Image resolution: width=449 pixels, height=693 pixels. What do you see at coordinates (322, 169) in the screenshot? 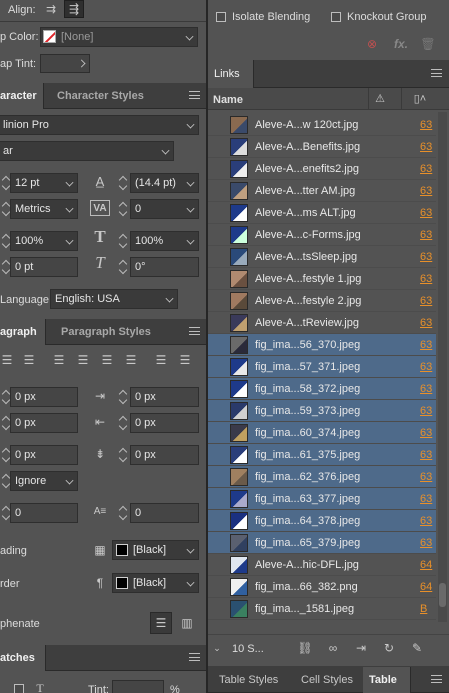
I see `link-row: Aleve-A...enefits2.jpg 63` at bounding box center [322, 169].